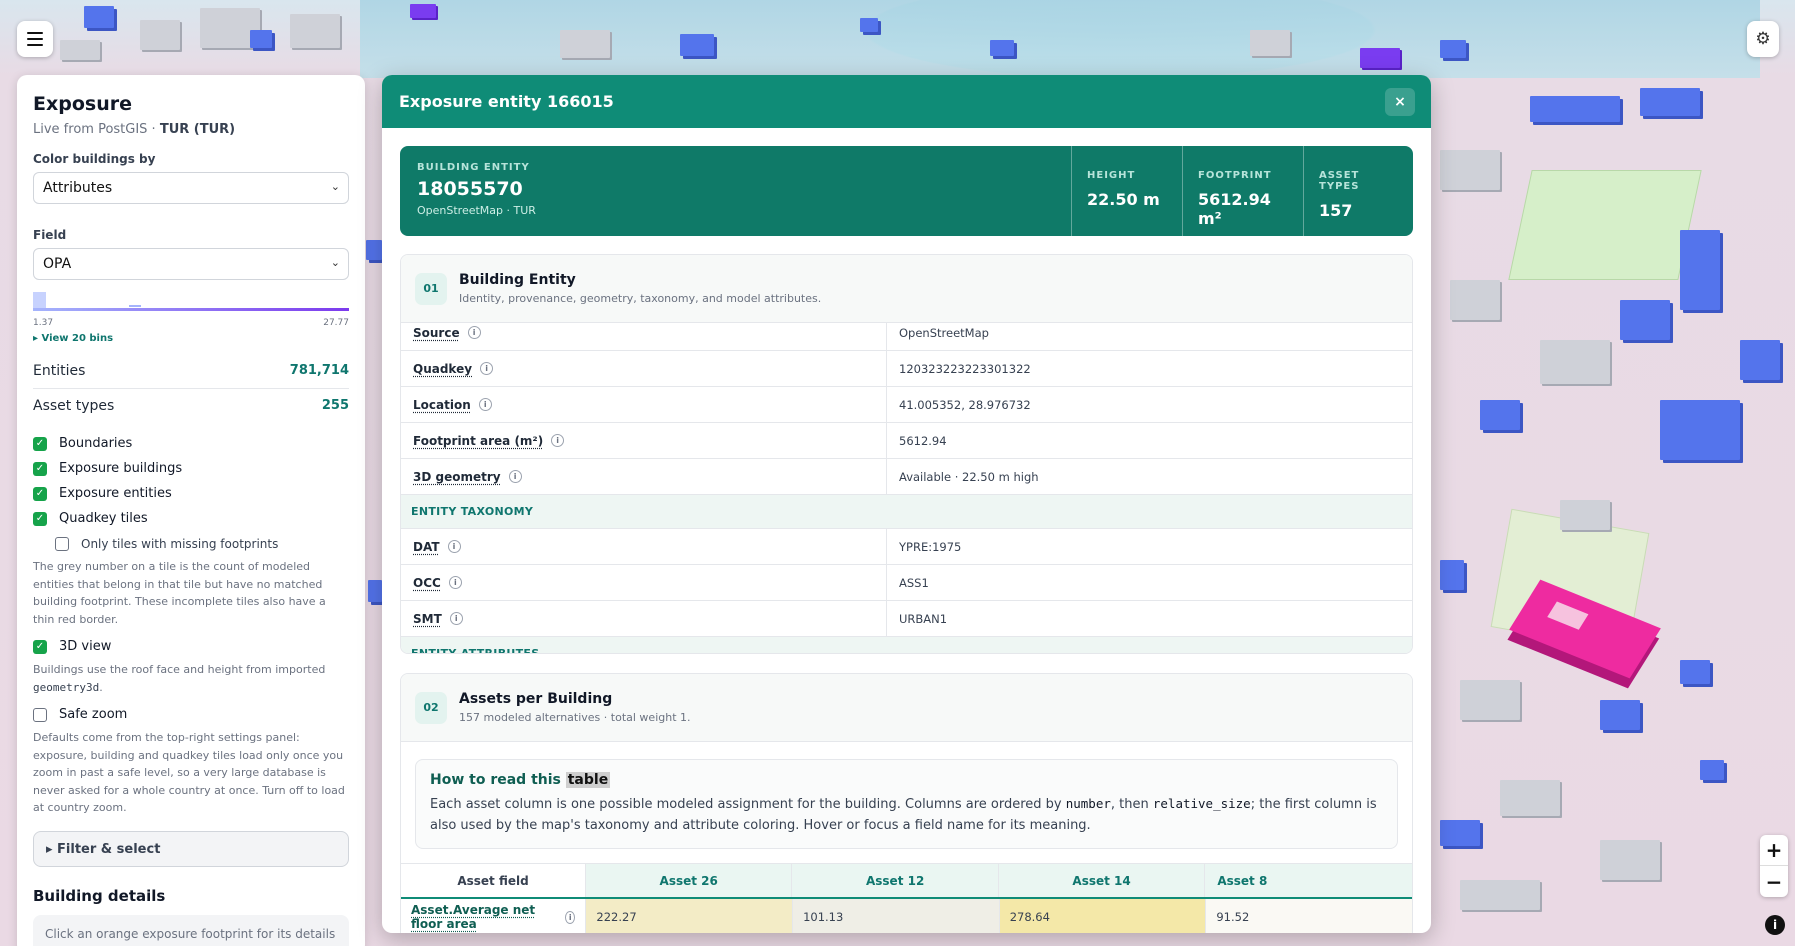  What do you see at coordinates (965, 368) in the screenshot?
I see `field-value: 120323223223301322` at bounding box center [965, 368].